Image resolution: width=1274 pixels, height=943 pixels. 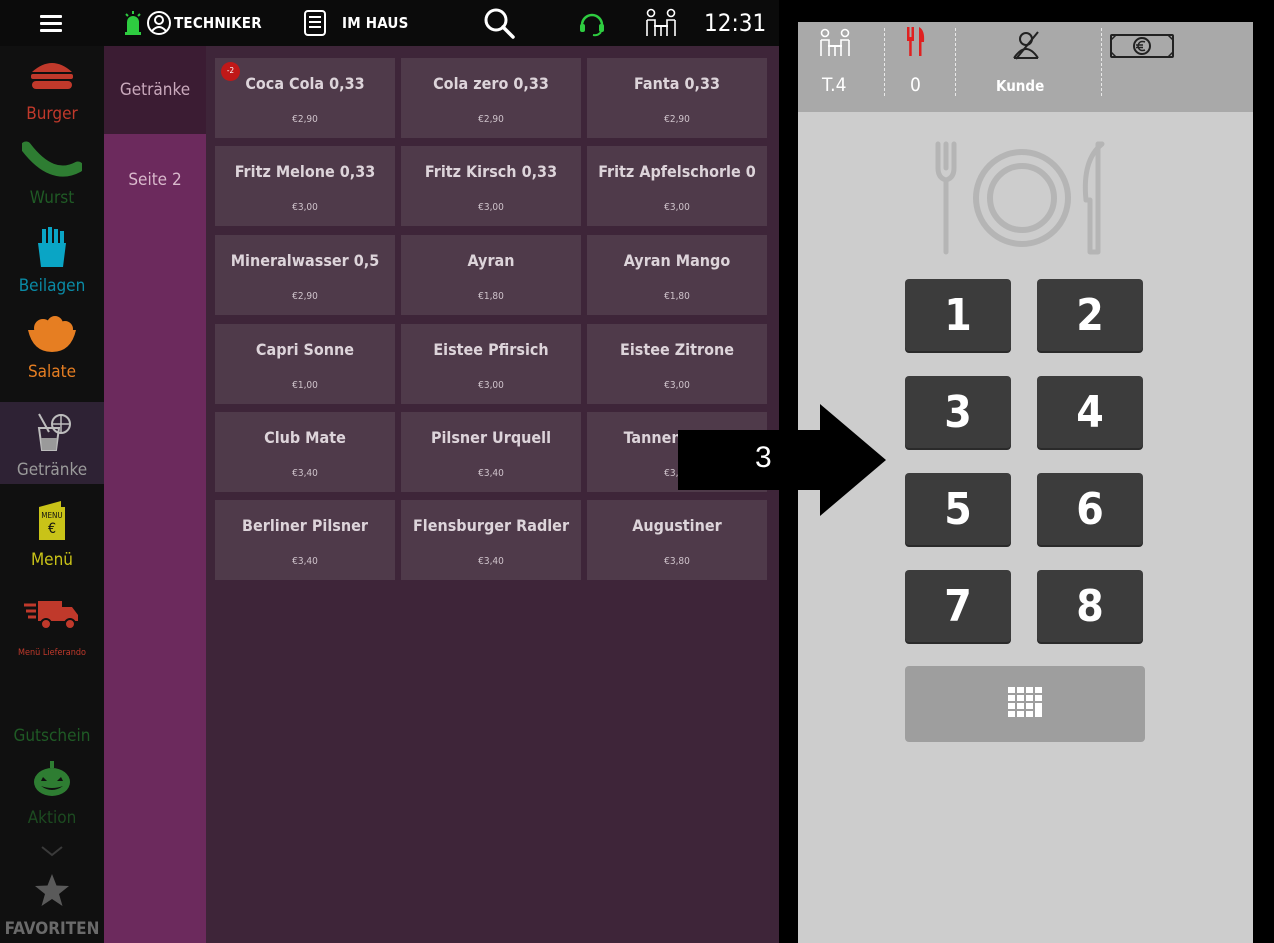 What do you see at coordinates (783, 460) in the screenshot?
I see `annotation-arrow` at bounding box center [783, 460].